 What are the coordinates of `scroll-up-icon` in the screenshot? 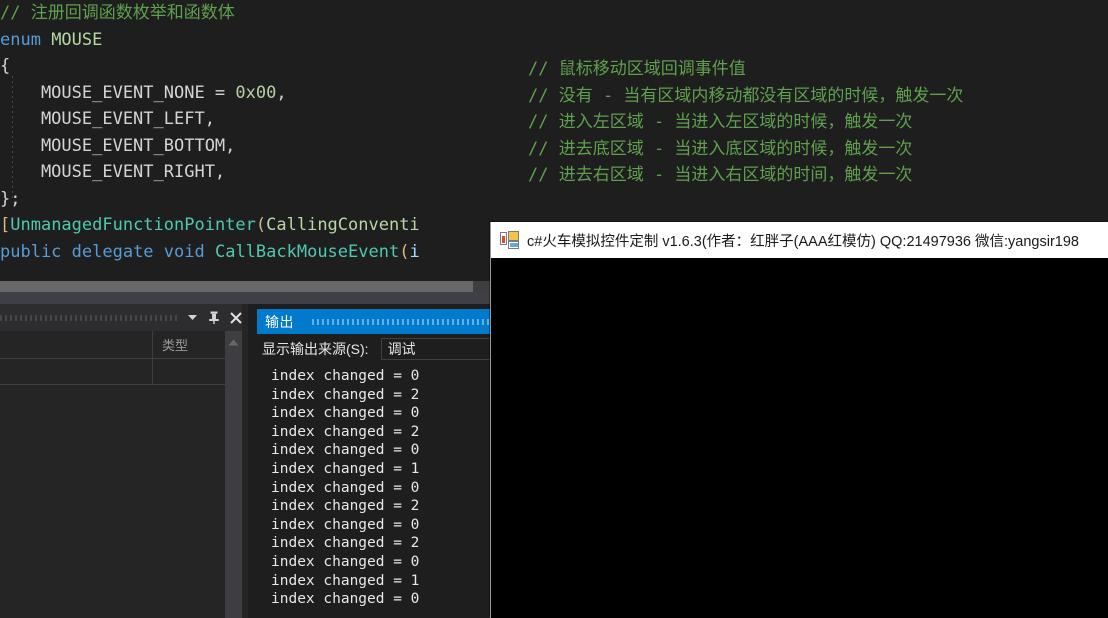 It's located at (233, 342).